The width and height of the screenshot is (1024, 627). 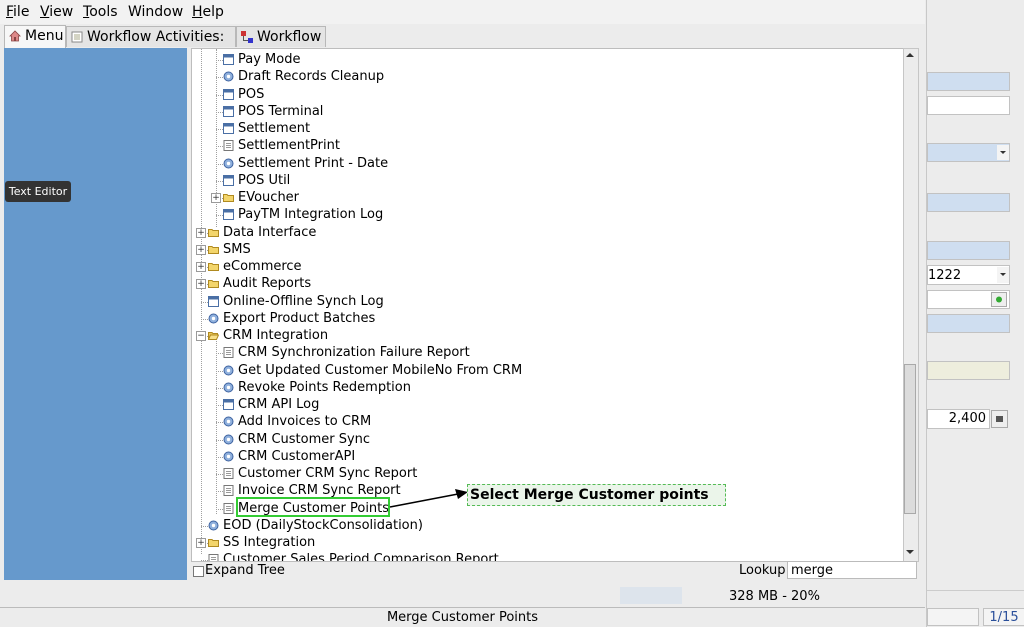 I want to click on tree-node-label: POS, so click(x=251, y=94).